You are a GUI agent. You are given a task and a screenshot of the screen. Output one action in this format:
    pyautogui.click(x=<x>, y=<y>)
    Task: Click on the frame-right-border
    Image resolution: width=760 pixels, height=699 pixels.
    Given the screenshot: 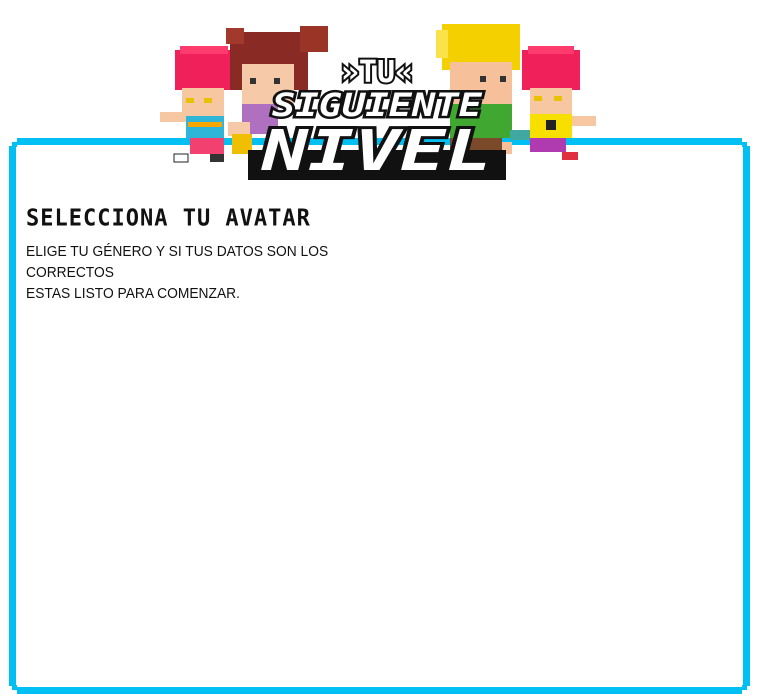 What is the action you would take?
    pyautogui.click(x=746, y=416)
    